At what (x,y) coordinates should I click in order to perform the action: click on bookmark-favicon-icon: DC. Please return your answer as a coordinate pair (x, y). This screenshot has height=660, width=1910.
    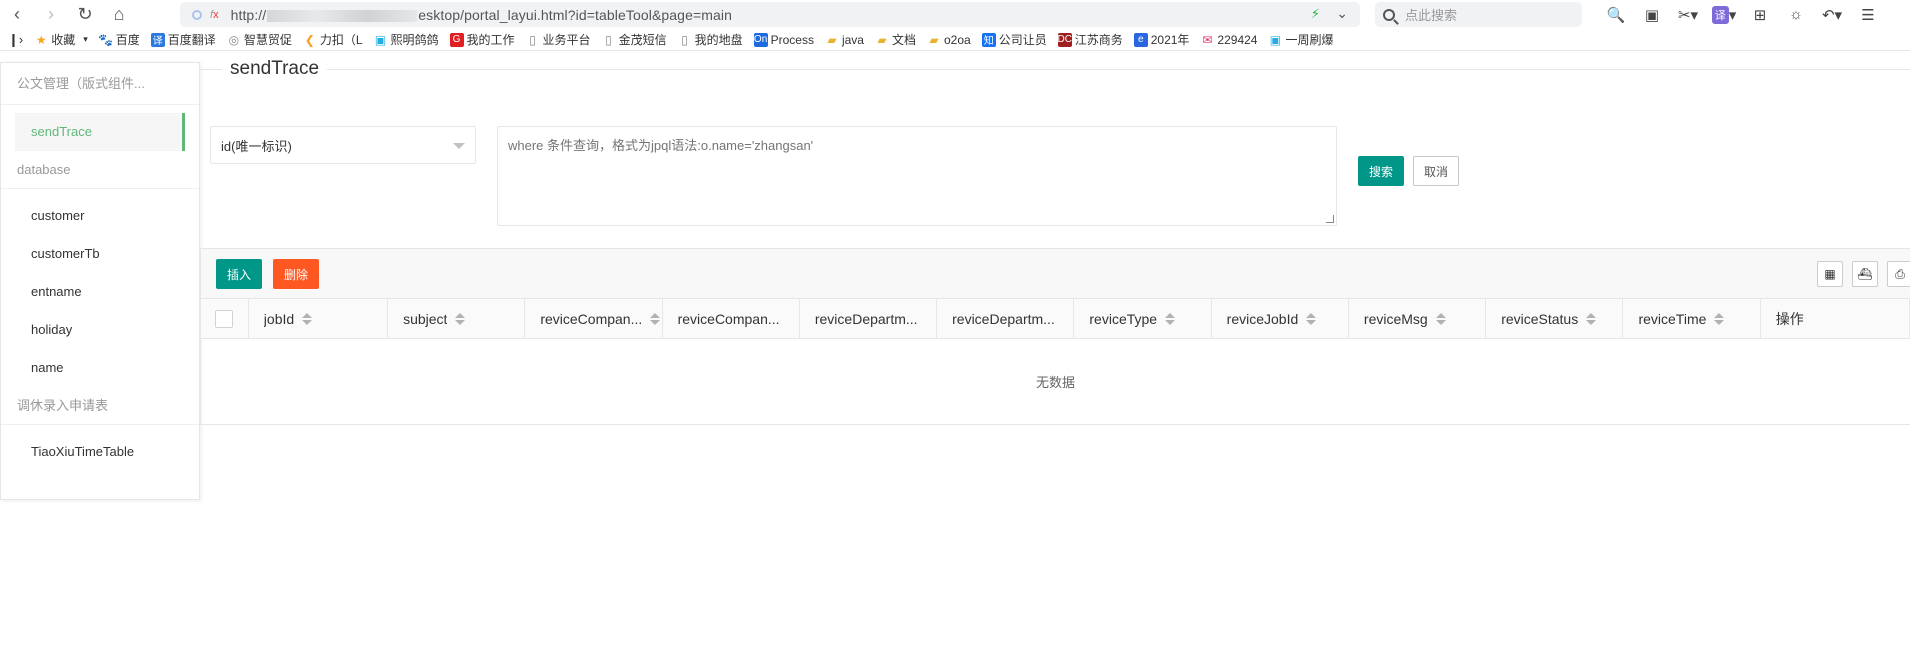
    Looking at the image, I should click on (1064, 39).